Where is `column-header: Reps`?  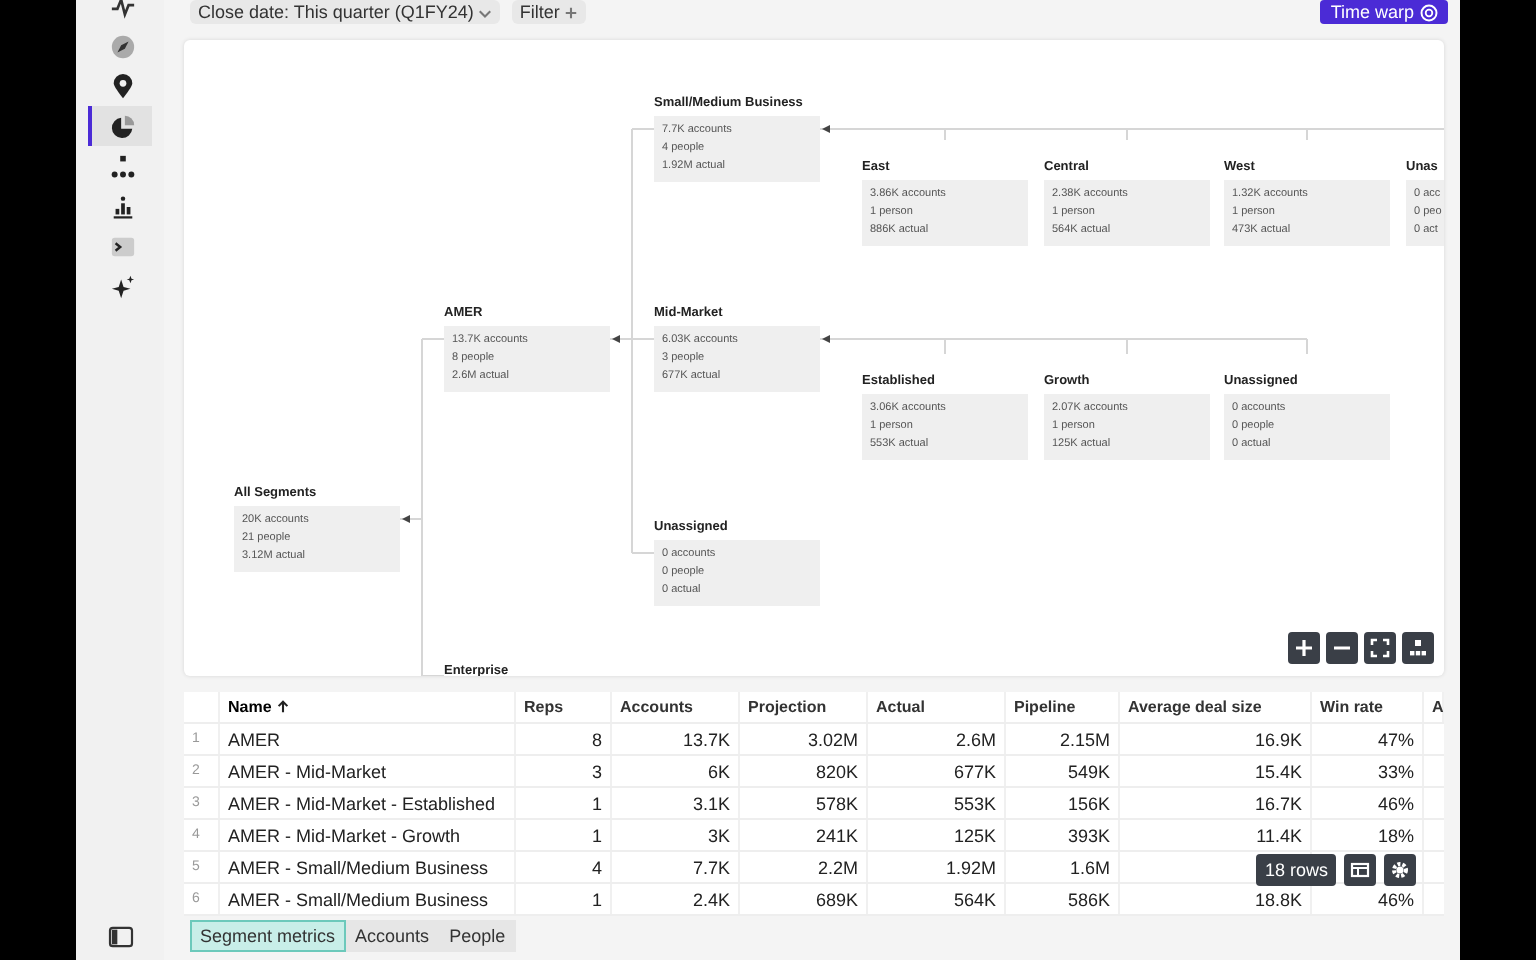 column-header: Reps is located at coordinates (564, 707).